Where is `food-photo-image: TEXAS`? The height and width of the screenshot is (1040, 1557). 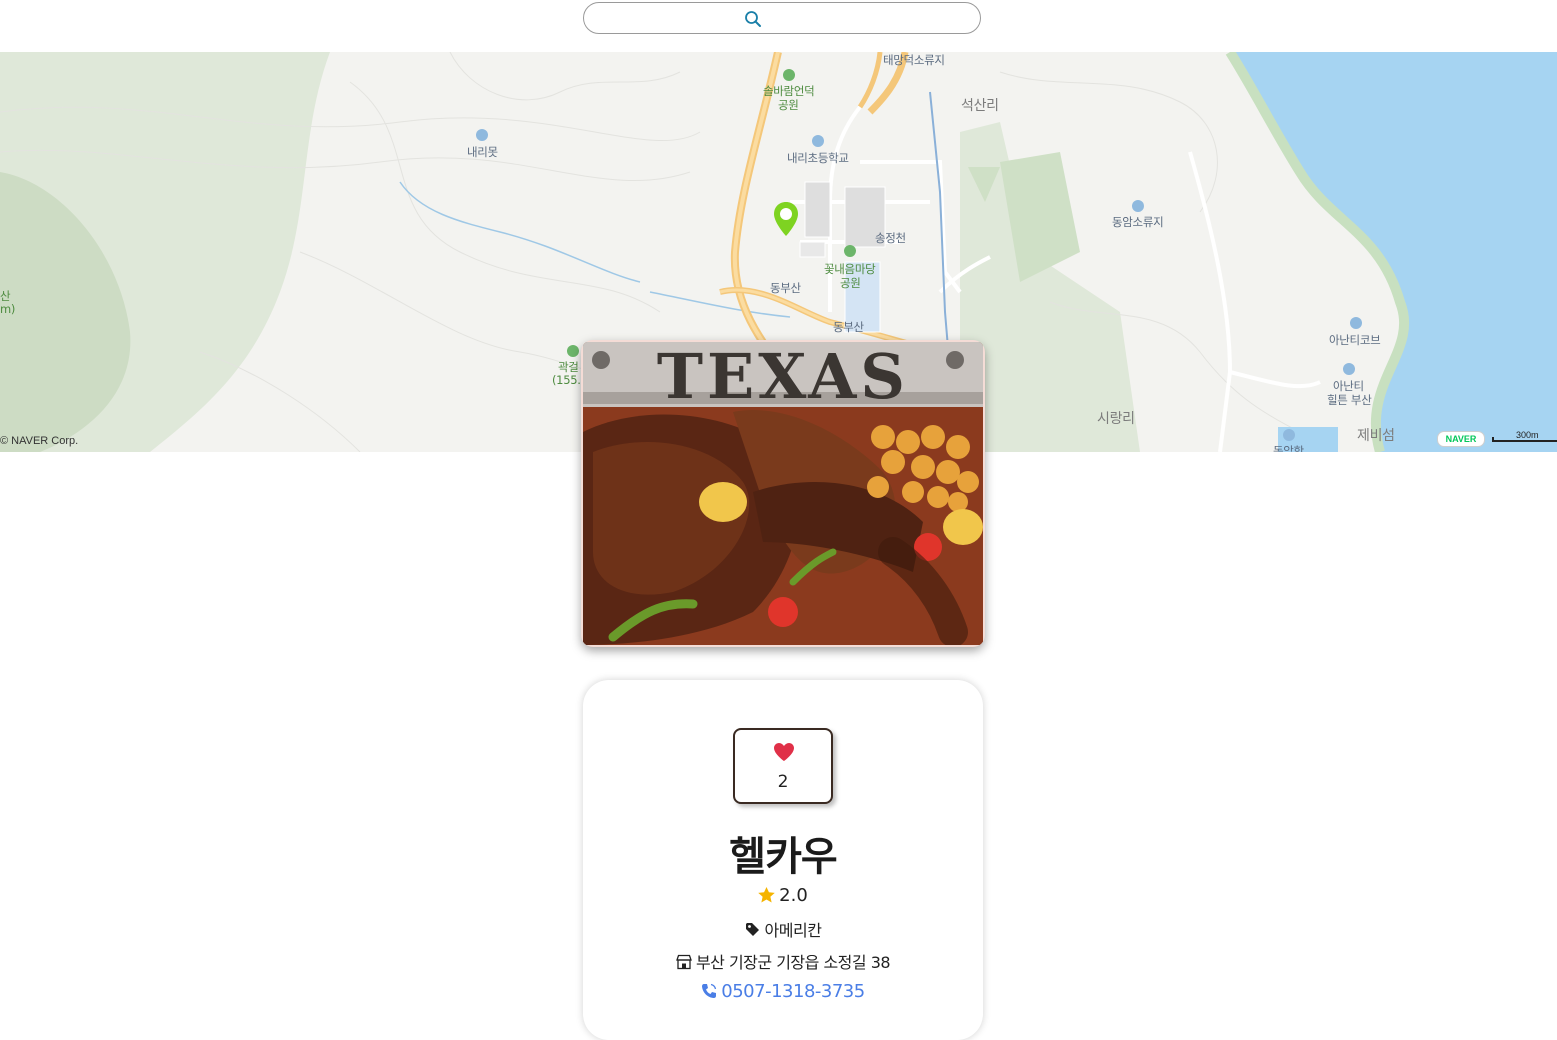
food-photo-image: TEXAS is located at coordinates (783, 493).